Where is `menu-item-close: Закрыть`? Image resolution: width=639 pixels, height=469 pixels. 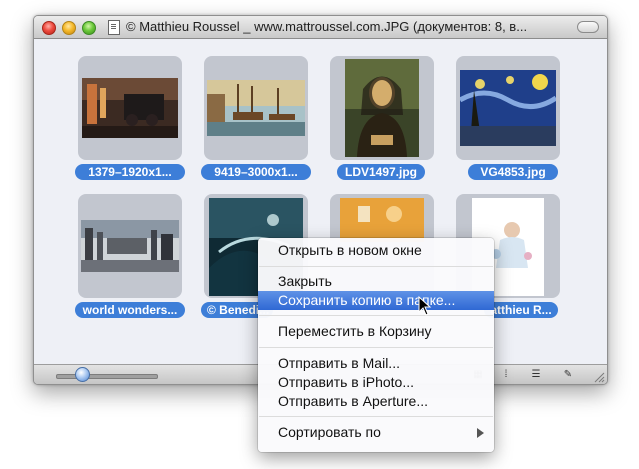
menu-item-close: Закрыть is located at coordinates (376, 281).